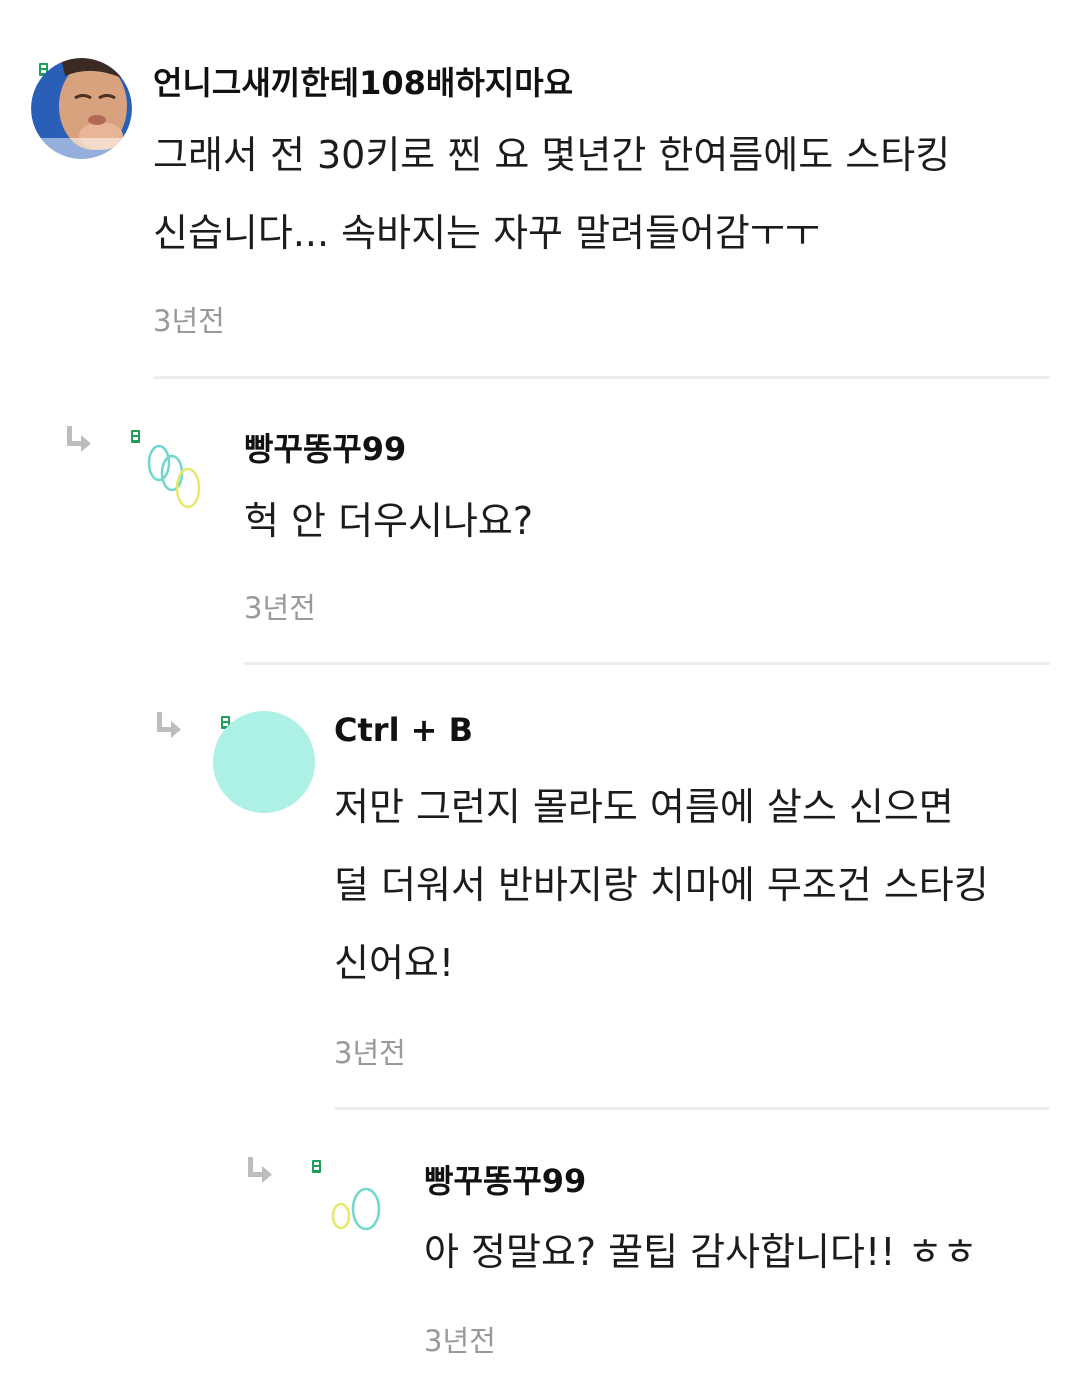  I want to click on comment-text: 헉 안 더우시나요?, so click(388, 521).